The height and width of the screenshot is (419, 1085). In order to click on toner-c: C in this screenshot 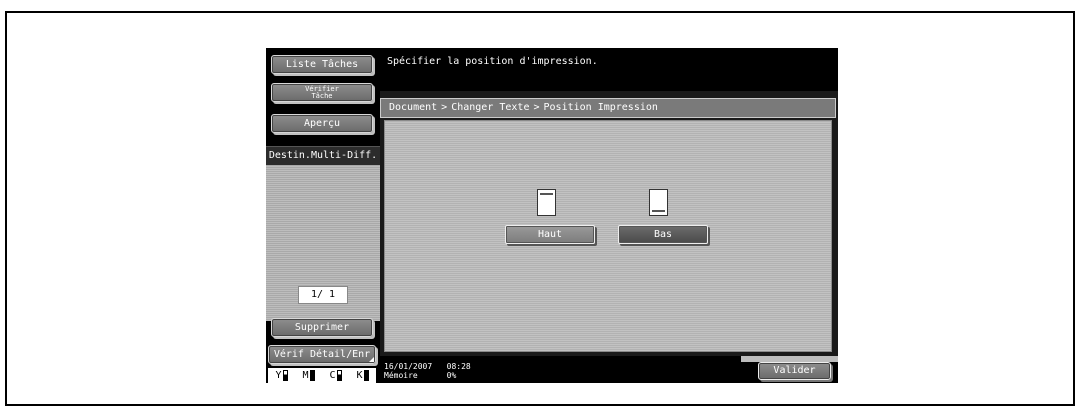, I will do `click(335, 375)`.